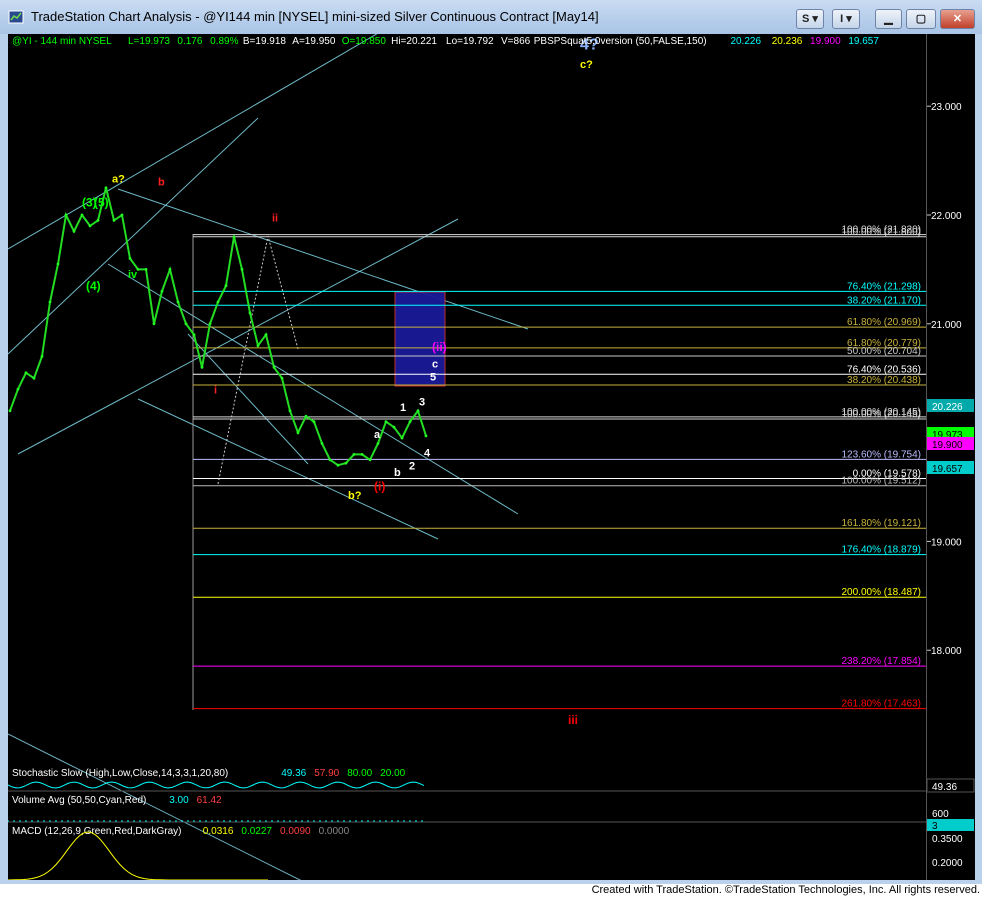 Image resolution: width=982 pixels, height=898 pixels. Describe the element at coordinates (806, 19) in the screenshot. I see `symbol-link-label: S` at that location.